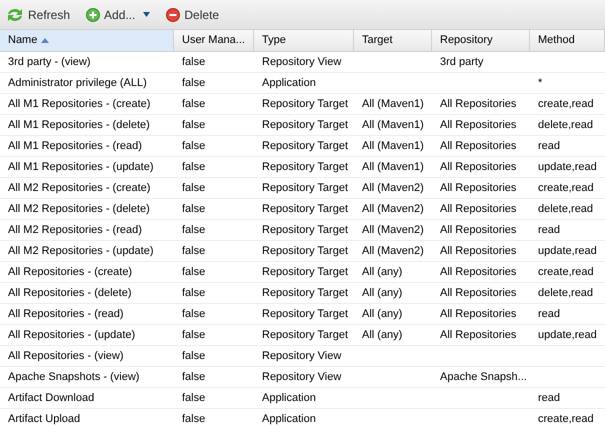 This screenshot has height=427, width=605. I want to click on table-cell-text: All Repositories - (update), so click(72, 335).